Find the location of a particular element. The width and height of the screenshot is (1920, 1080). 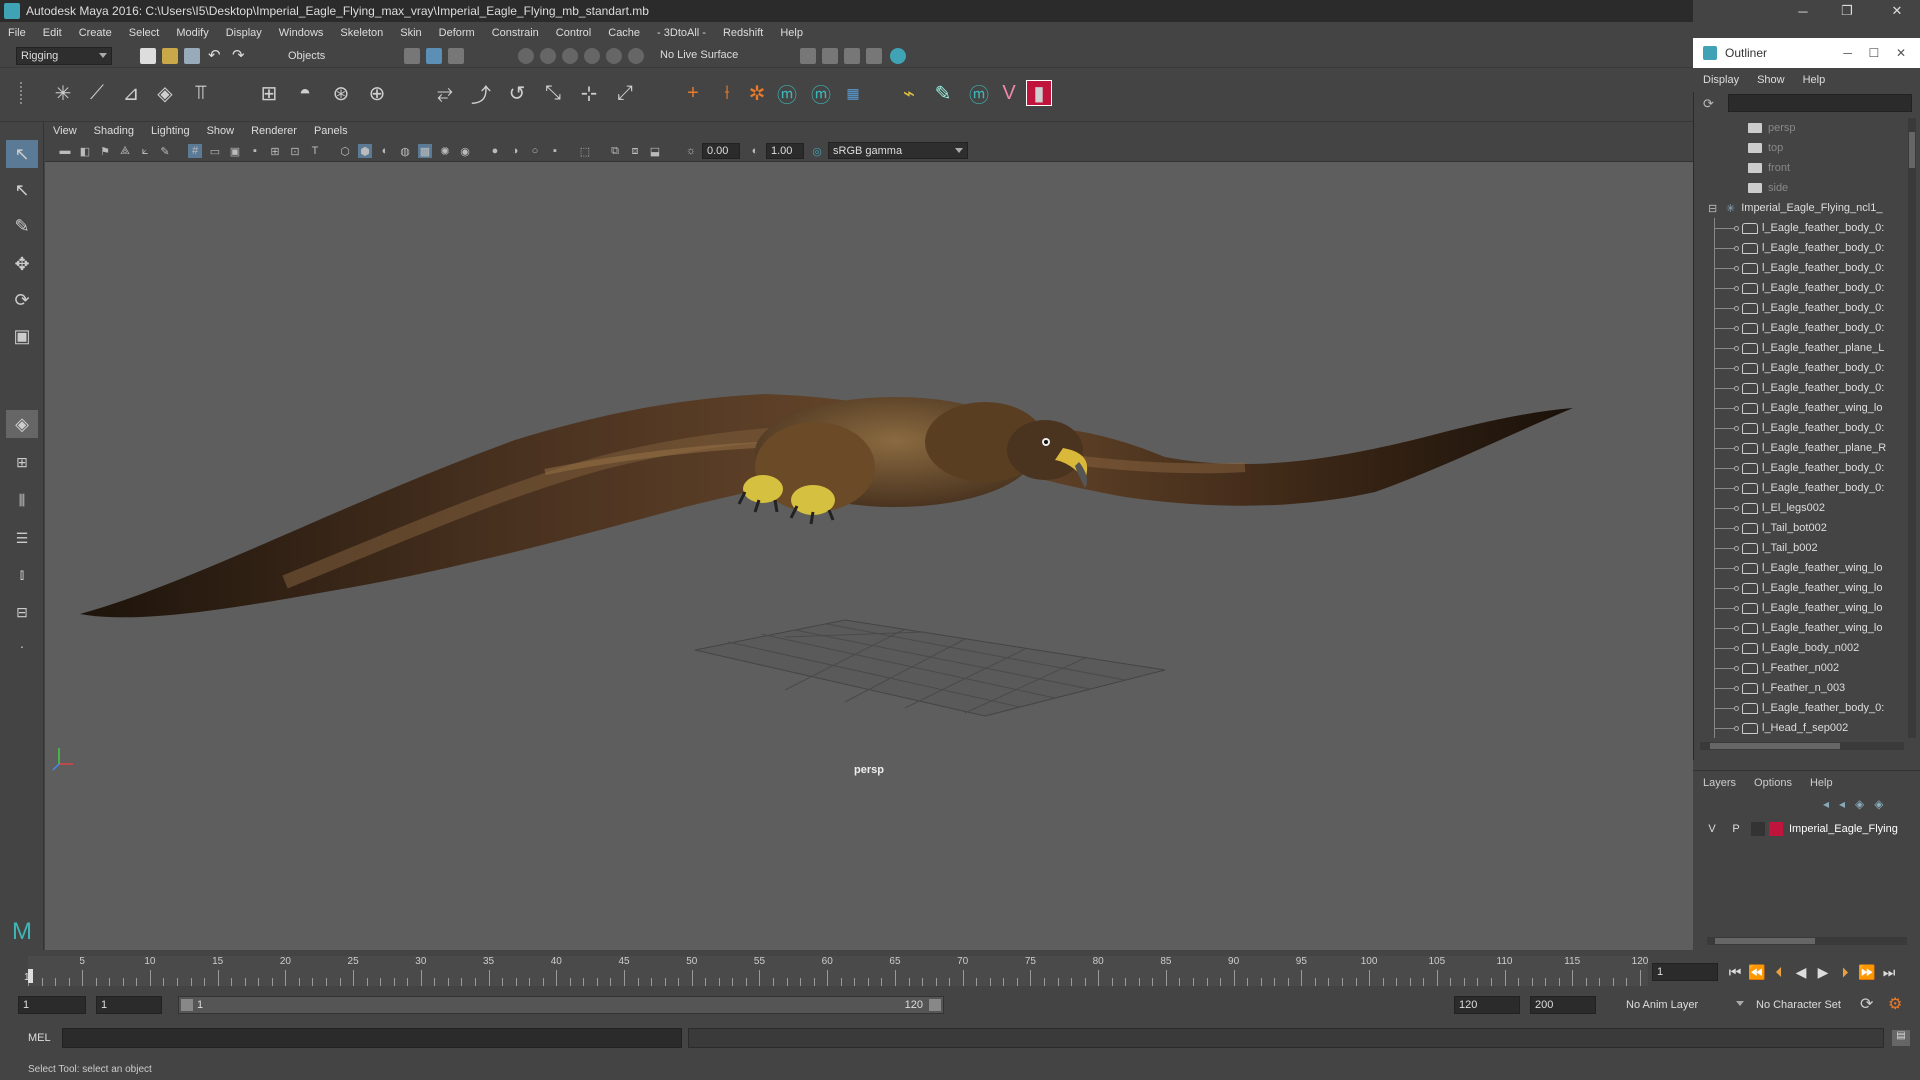

single-view-icon: ◈ is located at coordinates (22, 424).